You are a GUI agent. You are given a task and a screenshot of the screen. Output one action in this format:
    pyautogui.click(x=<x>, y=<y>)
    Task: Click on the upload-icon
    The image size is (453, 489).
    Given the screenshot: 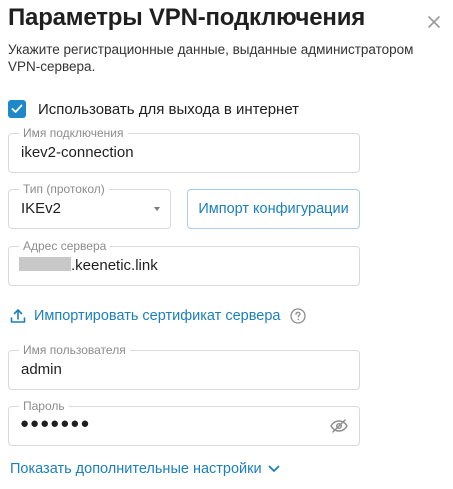 What is the action you would take?
    pyautogui.click(x=18, y=316)
    